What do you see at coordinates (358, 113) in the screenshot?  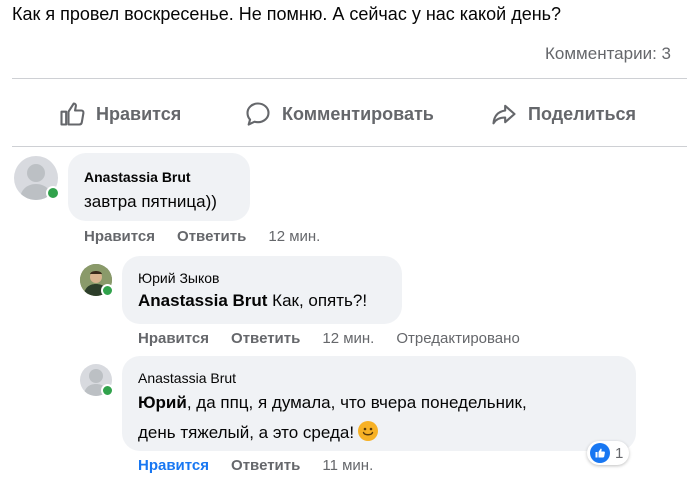 I see `comment-action-label: Комментировать` at bounding box center [358, 113].